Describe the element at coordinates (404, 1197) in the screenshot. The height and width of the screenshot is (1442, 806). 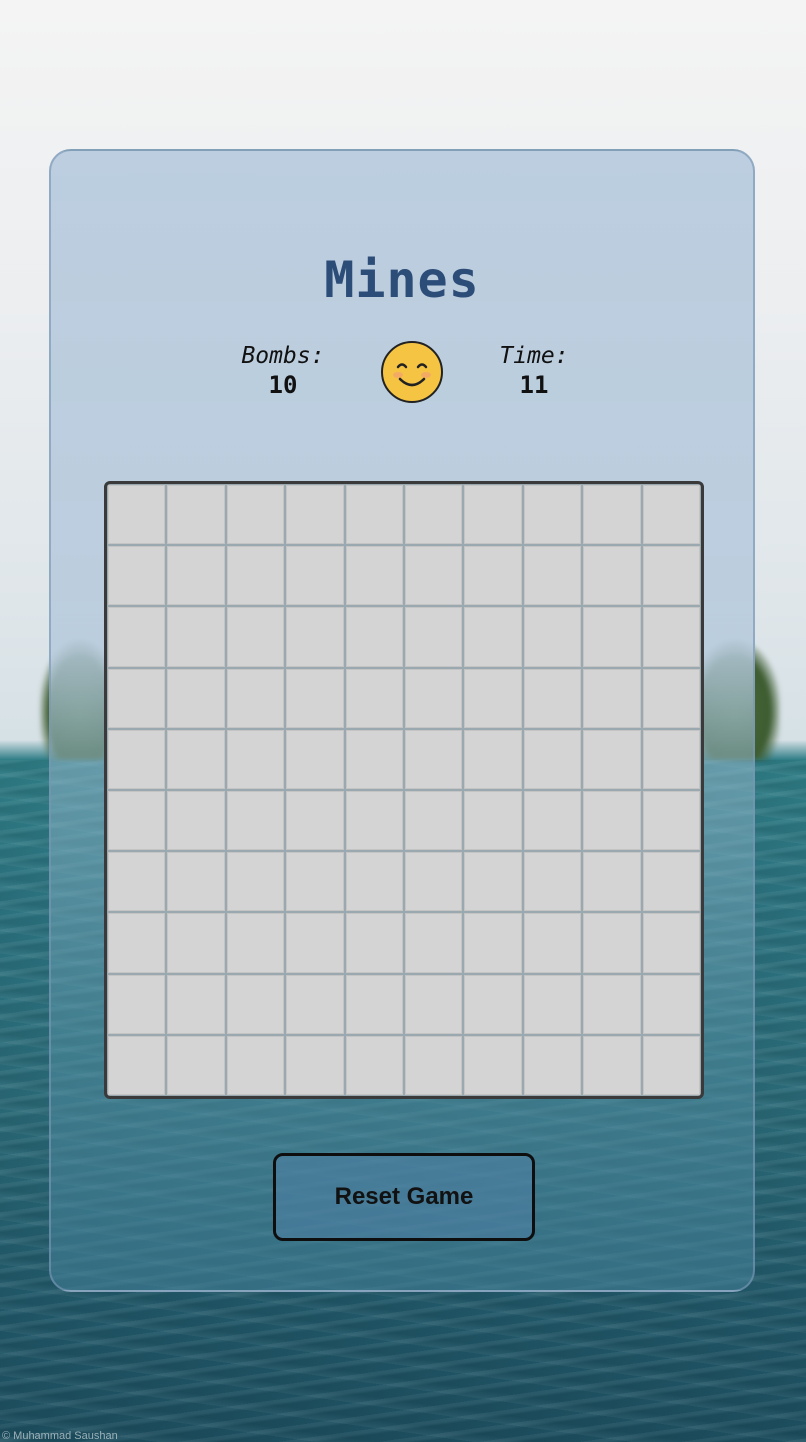
I see `reset-game-button: Reset Game` at that location.